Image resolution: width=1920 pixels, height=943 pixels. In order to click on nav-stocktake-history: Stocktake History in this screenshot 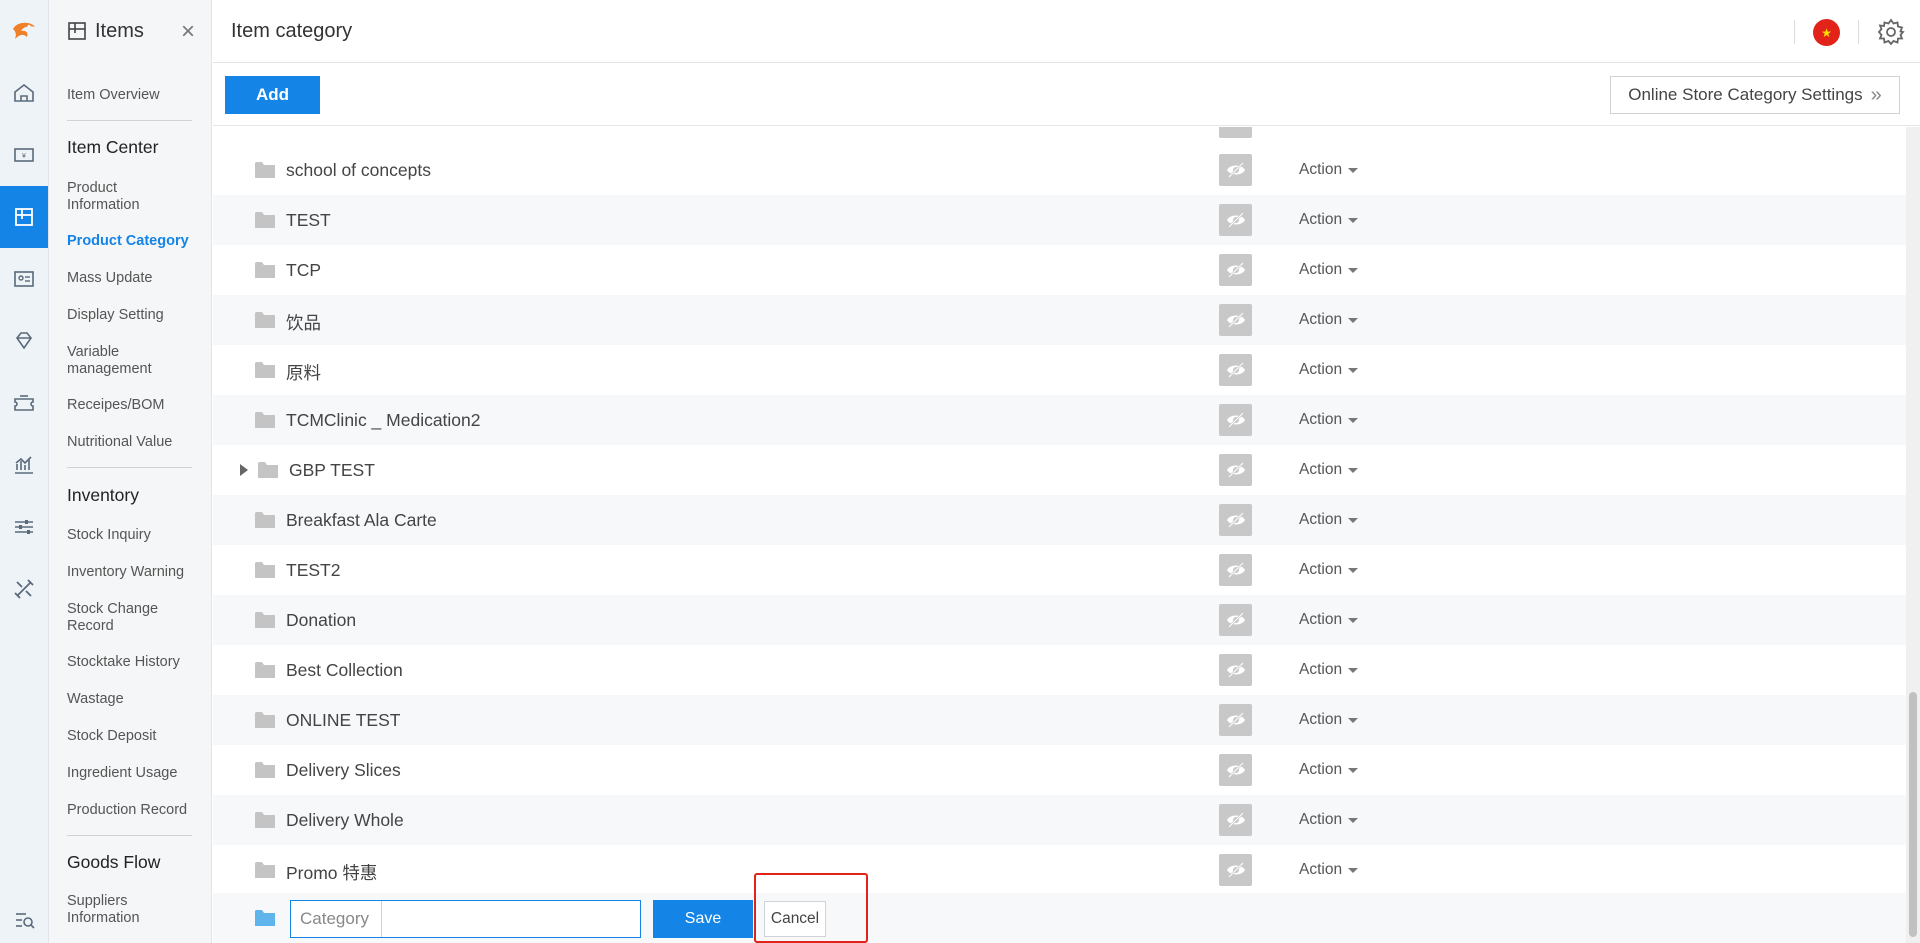, I will do `click(114, 662)`.